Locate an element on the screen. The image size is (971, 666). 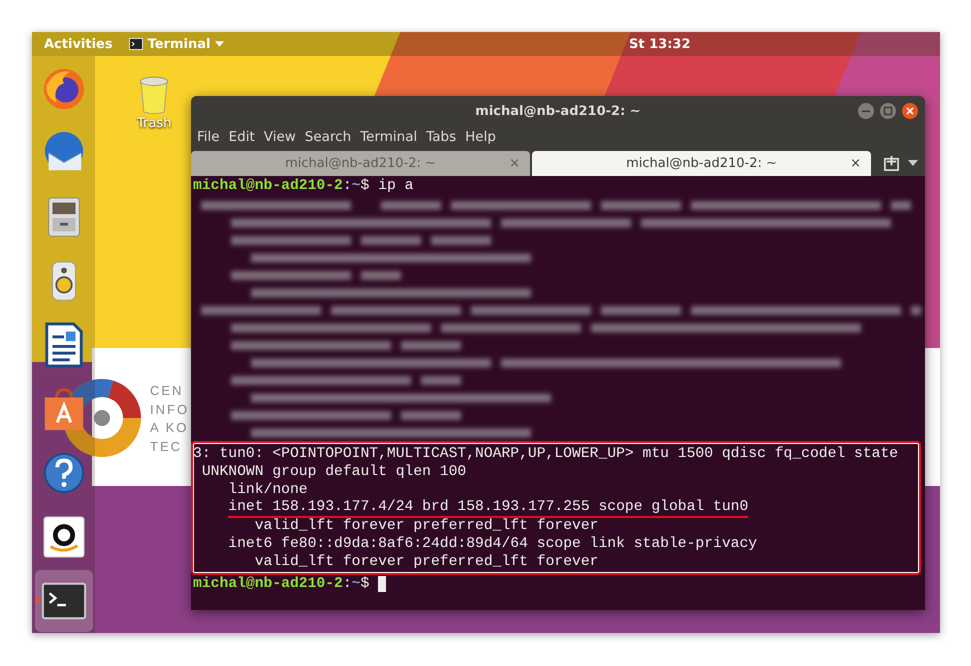
text-cursor is located at coordinates (382, 584).